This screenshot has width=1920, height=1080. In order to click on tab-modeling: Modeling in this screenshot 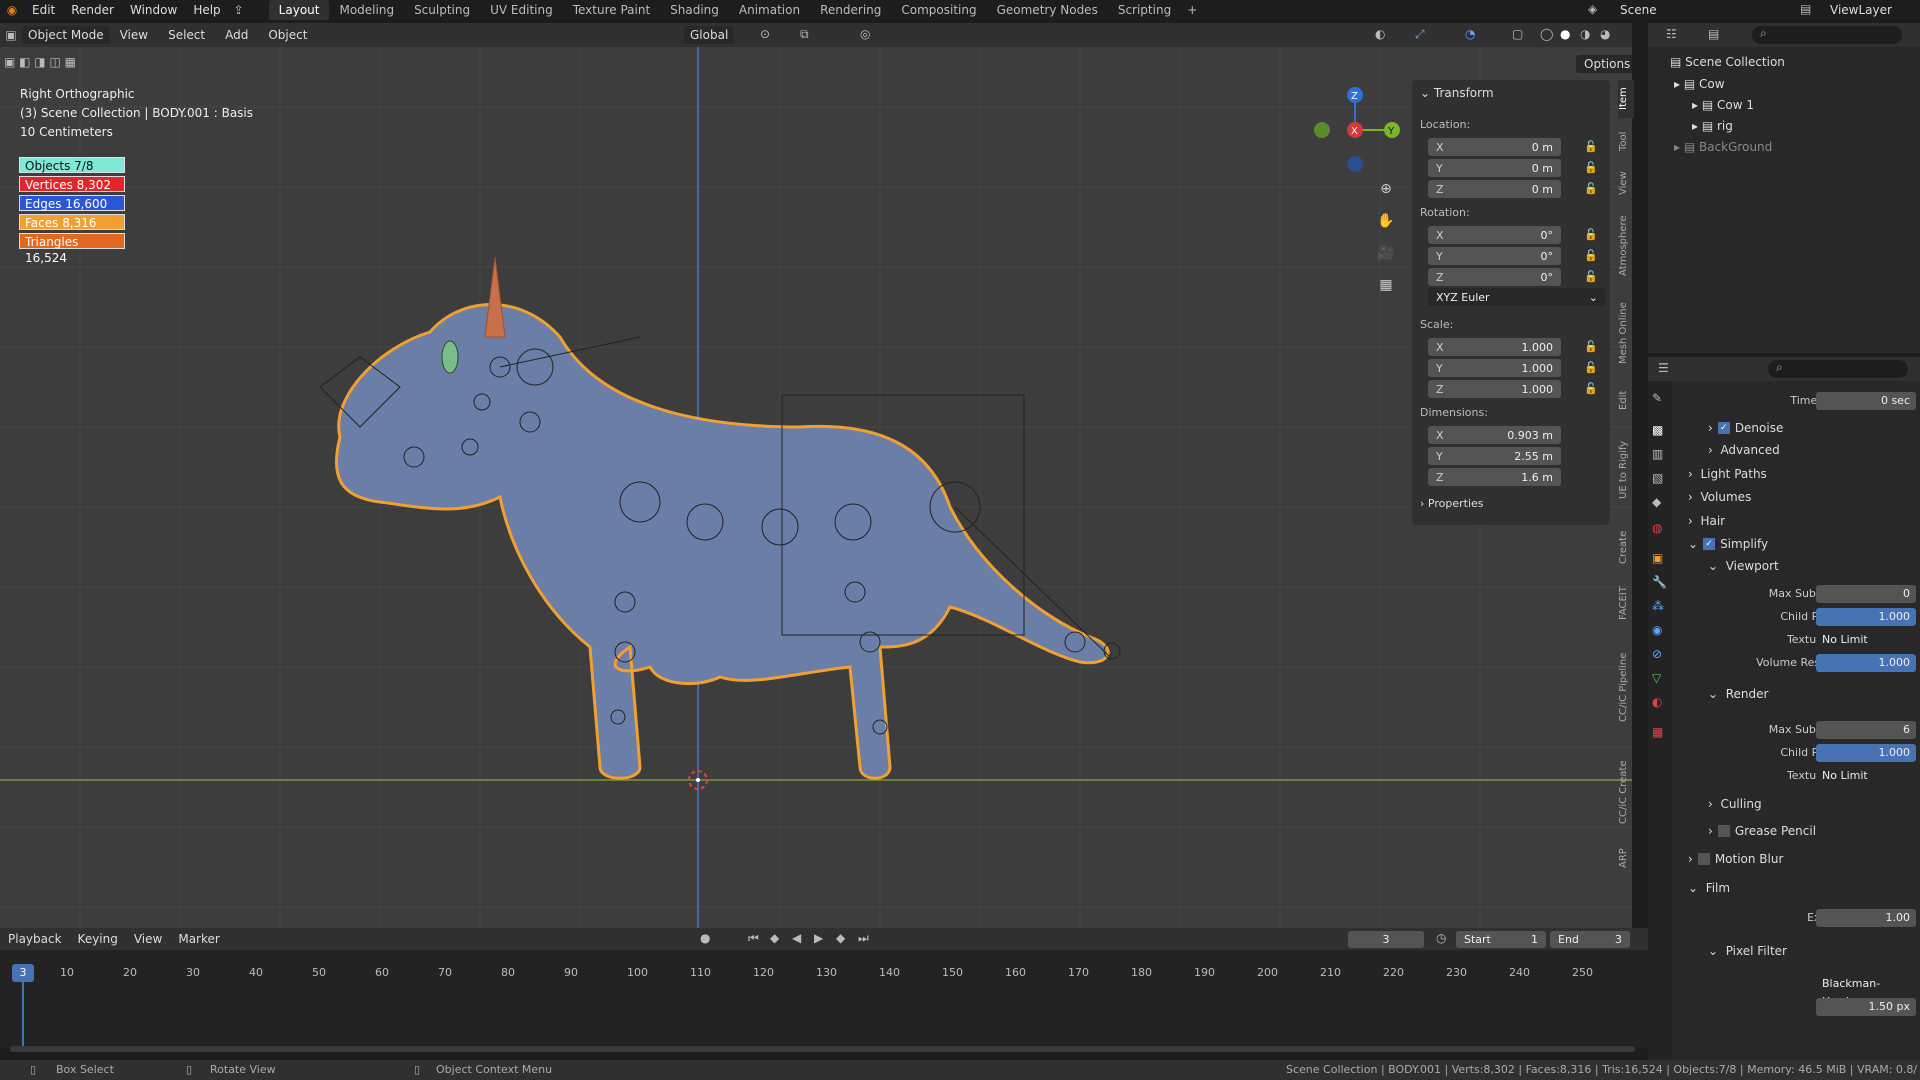, I will do `click(366, 10)`.